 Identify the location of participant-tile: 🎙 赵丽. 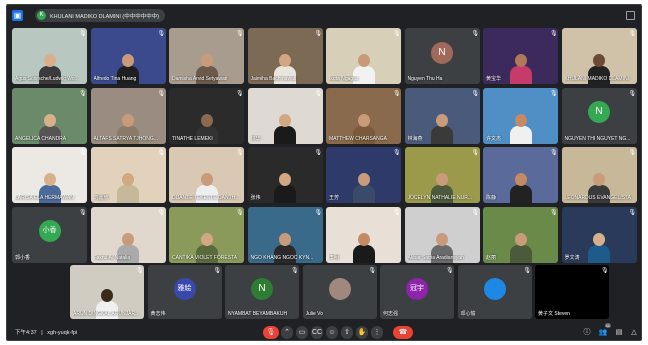
(520, 234).